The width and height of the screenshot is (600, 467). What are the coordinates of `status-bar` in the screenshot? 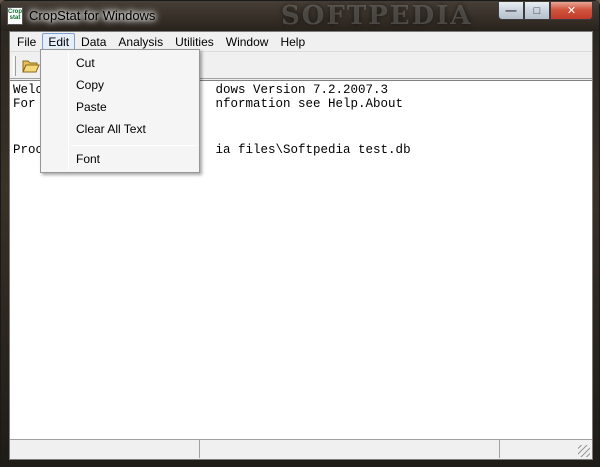 It's located at (301, 449).